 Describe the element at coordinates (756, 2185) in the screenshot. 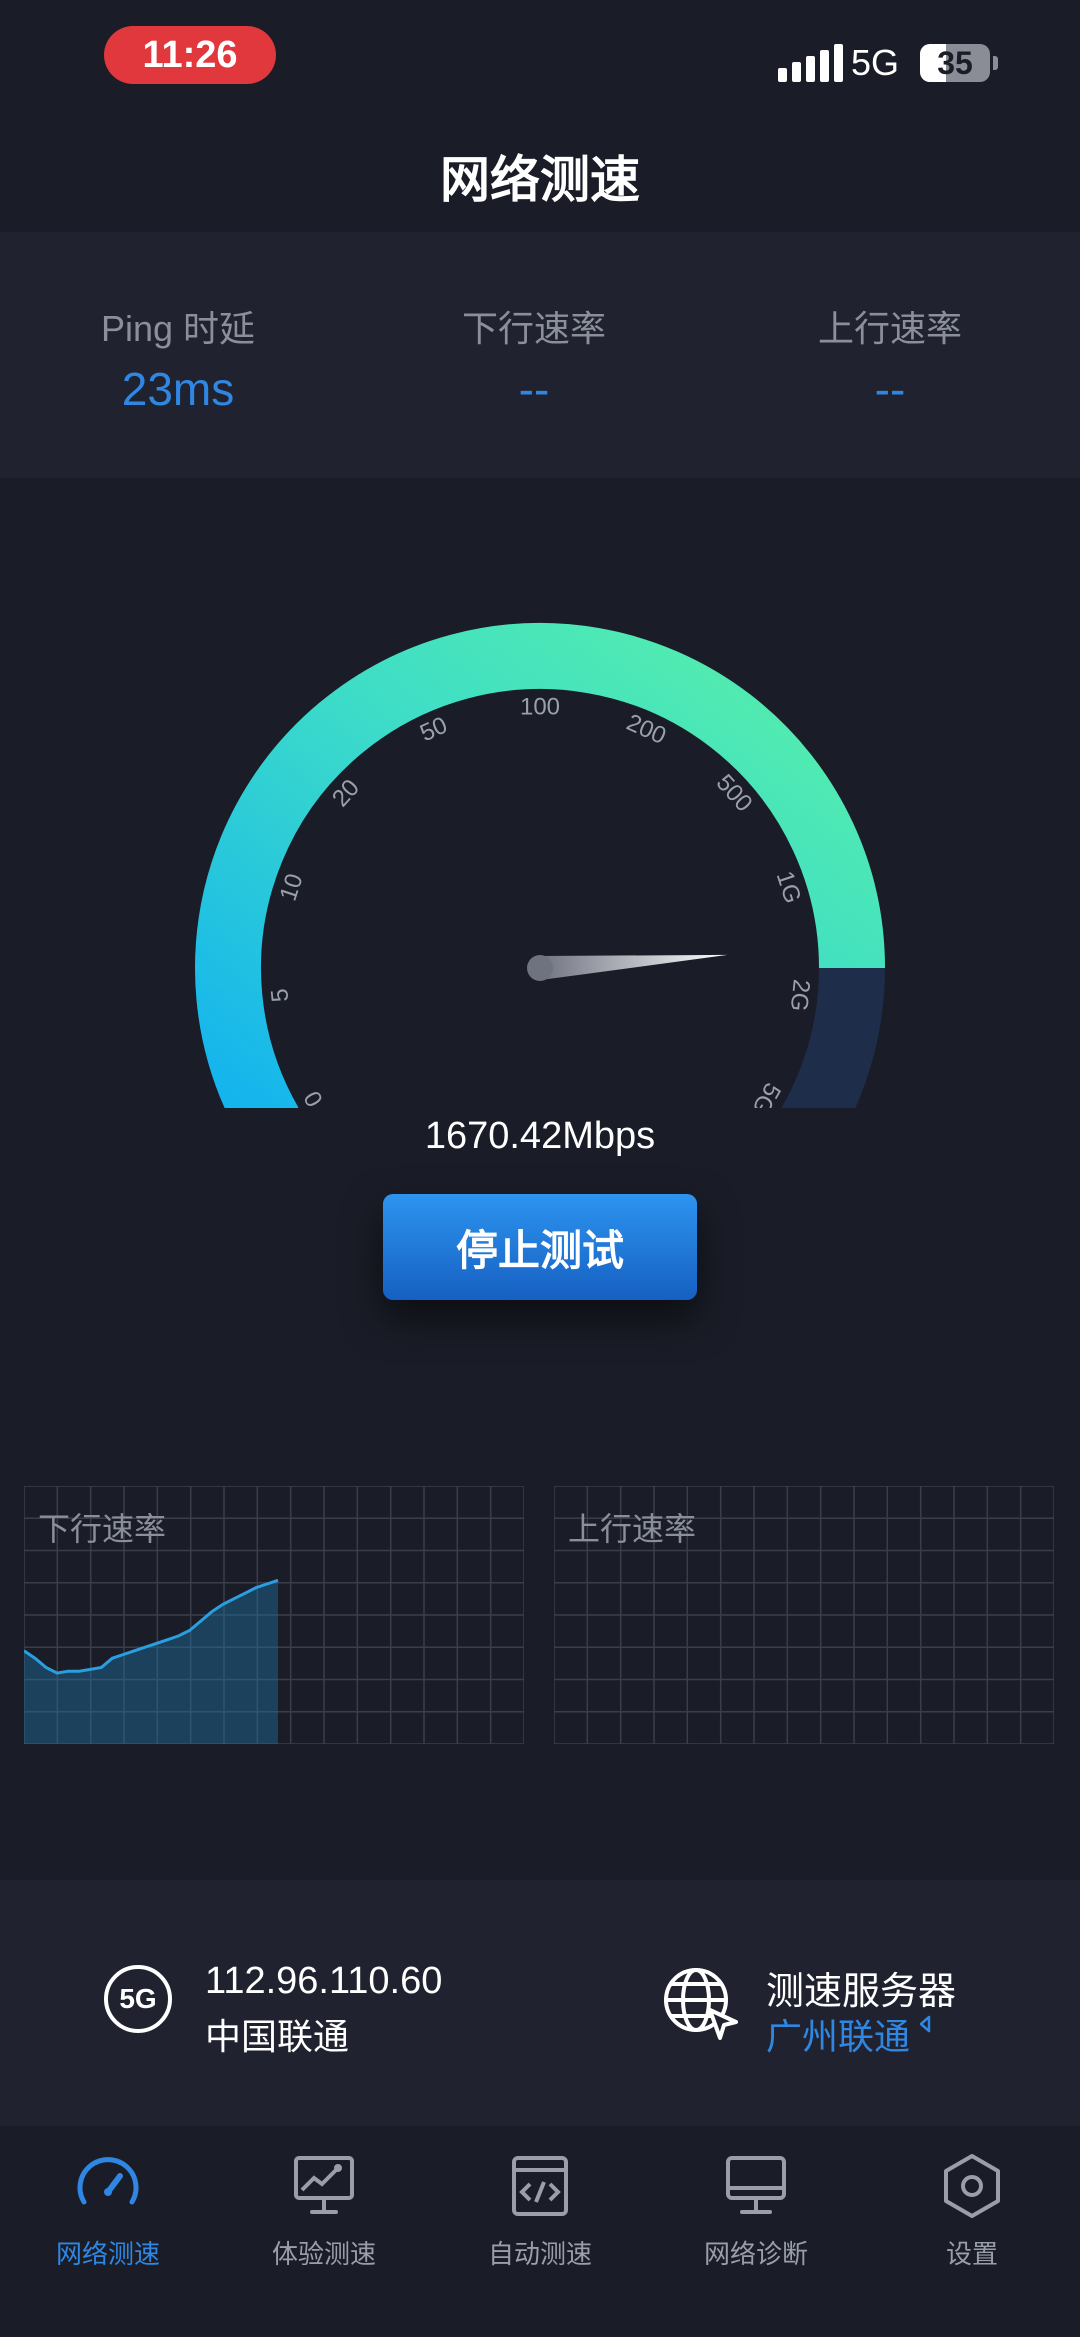

I see `monitor-icon` at that location.